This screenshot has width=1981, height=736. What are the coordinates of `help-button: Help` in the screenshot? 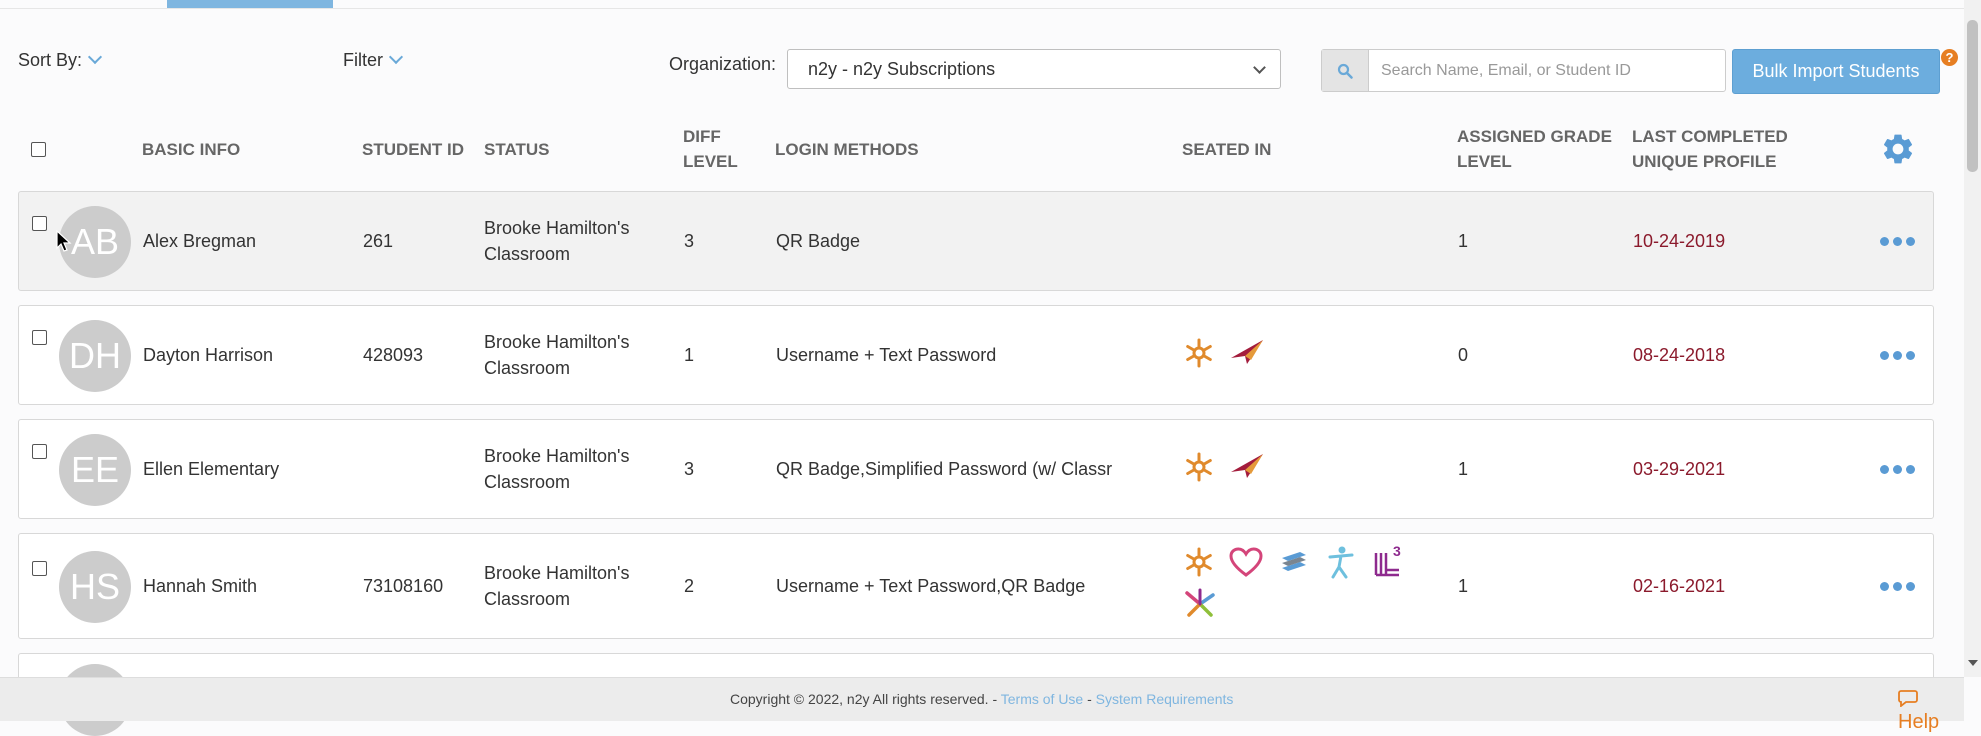 It's located at (1931, 711).